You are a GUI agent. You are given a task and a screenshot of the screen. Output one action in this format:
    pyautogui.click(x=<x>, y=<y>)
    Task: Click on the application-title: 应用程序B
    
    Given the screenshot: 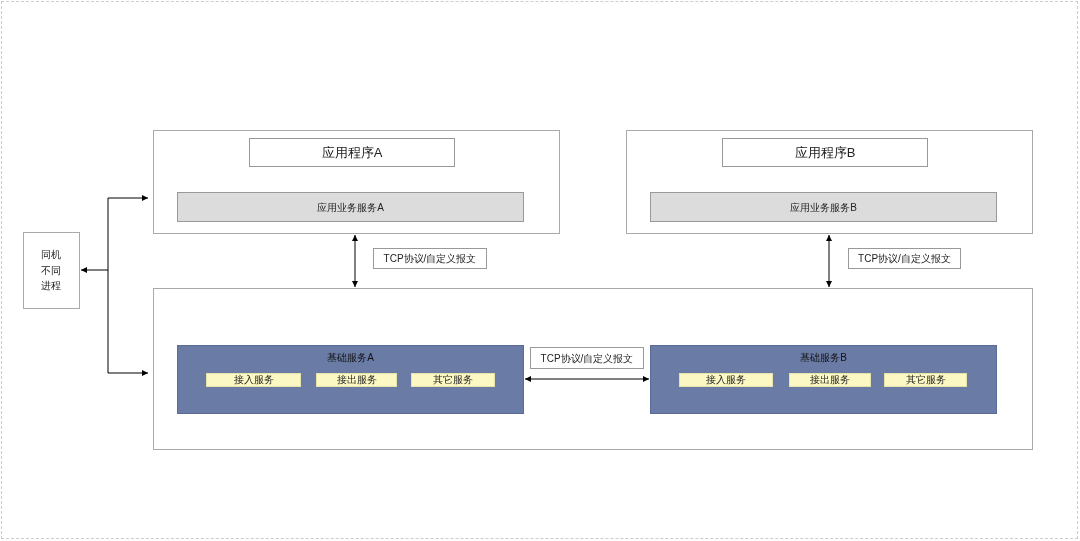 What is the action you would take?
    pyautogui.click(x=825, y=152)
    